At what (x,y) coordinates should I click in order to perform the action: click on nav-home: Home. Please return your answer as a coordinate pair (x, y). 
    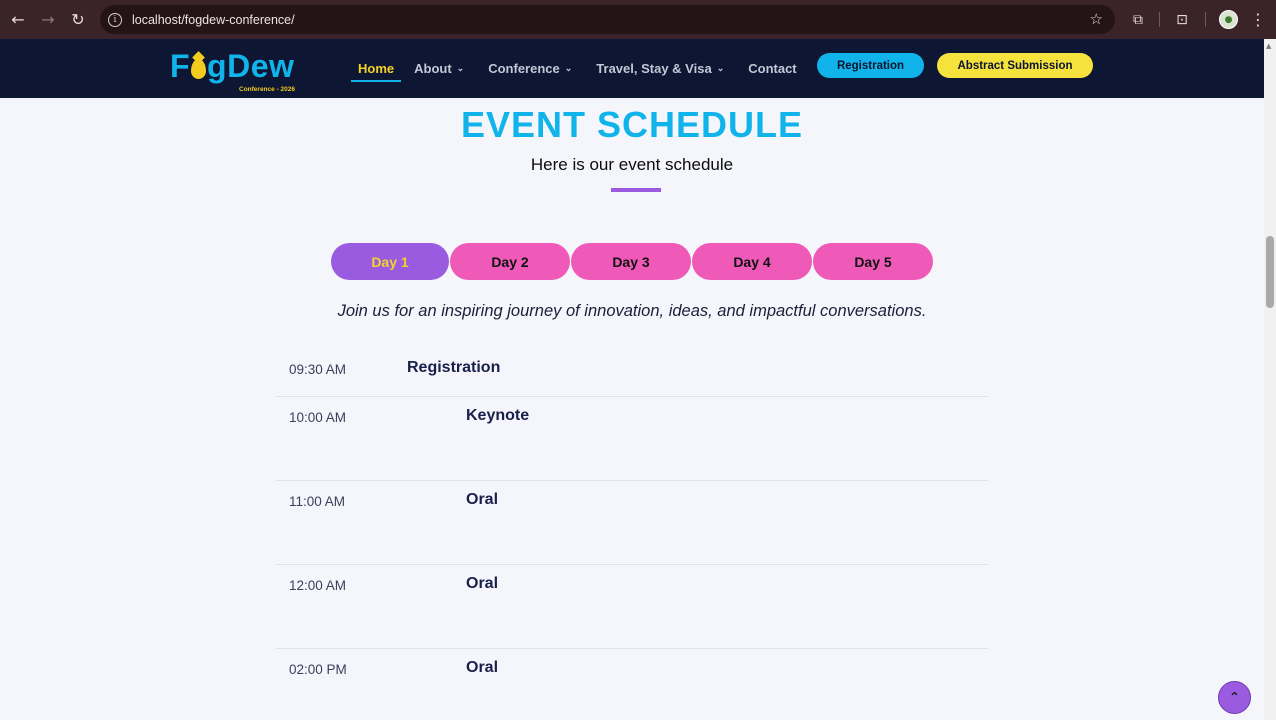
    Looking at the image, I should click on (376, 68).